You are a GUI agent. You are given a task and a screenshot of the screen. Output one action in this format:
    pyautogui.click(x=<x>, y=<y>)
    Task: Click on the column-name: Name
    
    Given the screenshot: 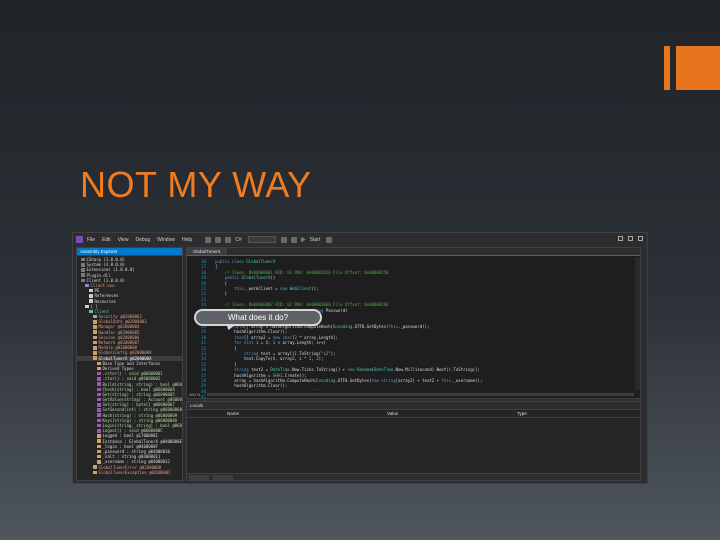 What is the action you would take?
    pyautogui.click(x=252, y=413)
    